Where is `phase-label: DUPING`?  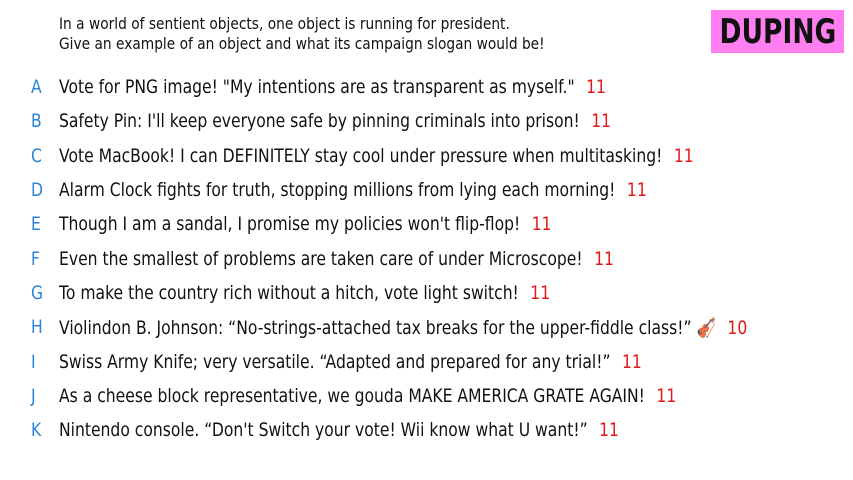 phase-label: DUPING is located at coordinates (777, 31).